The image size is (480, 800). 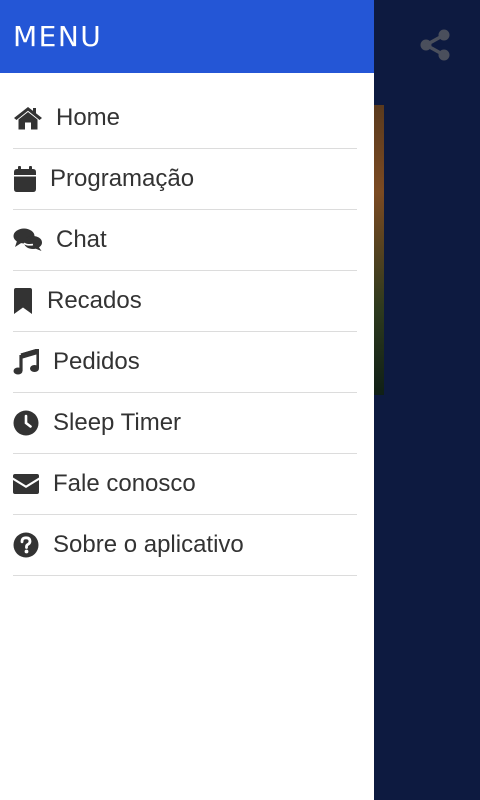 What do you see at coordinates (28, 179) in the screenshot?
I see `calendar-icon` at bounding box center [28, 179].